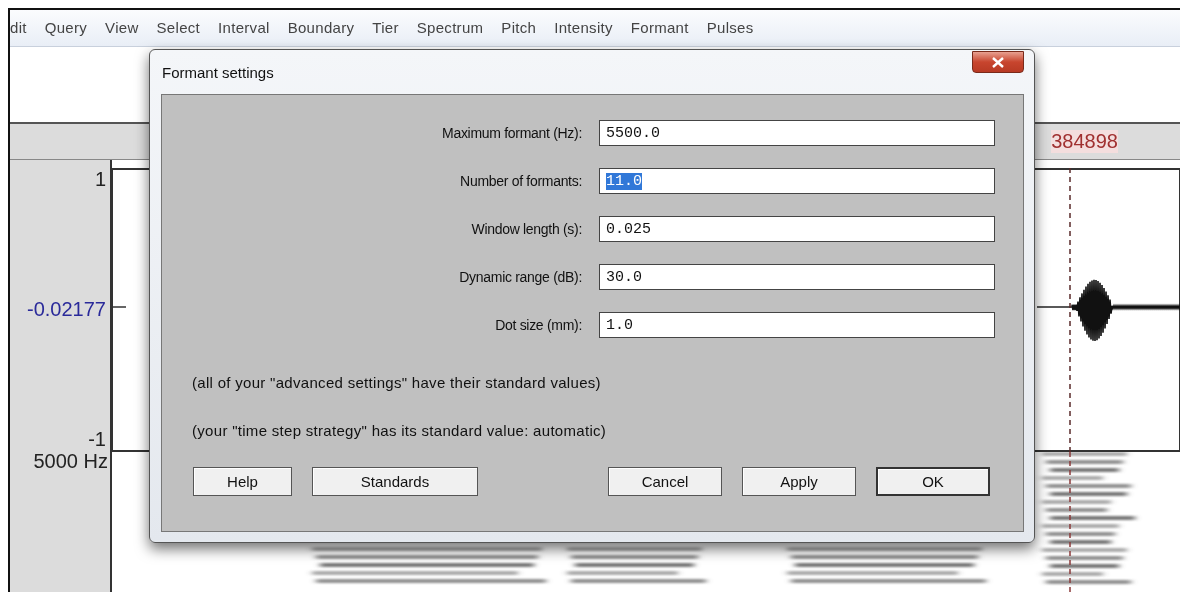 Image resolution: width=1180 pixels, height=592 pixels. What do you see at coordinates (665, 481) in the screenshot?
I see `dialog-button: Cancel` at bounding box center [665, 481].